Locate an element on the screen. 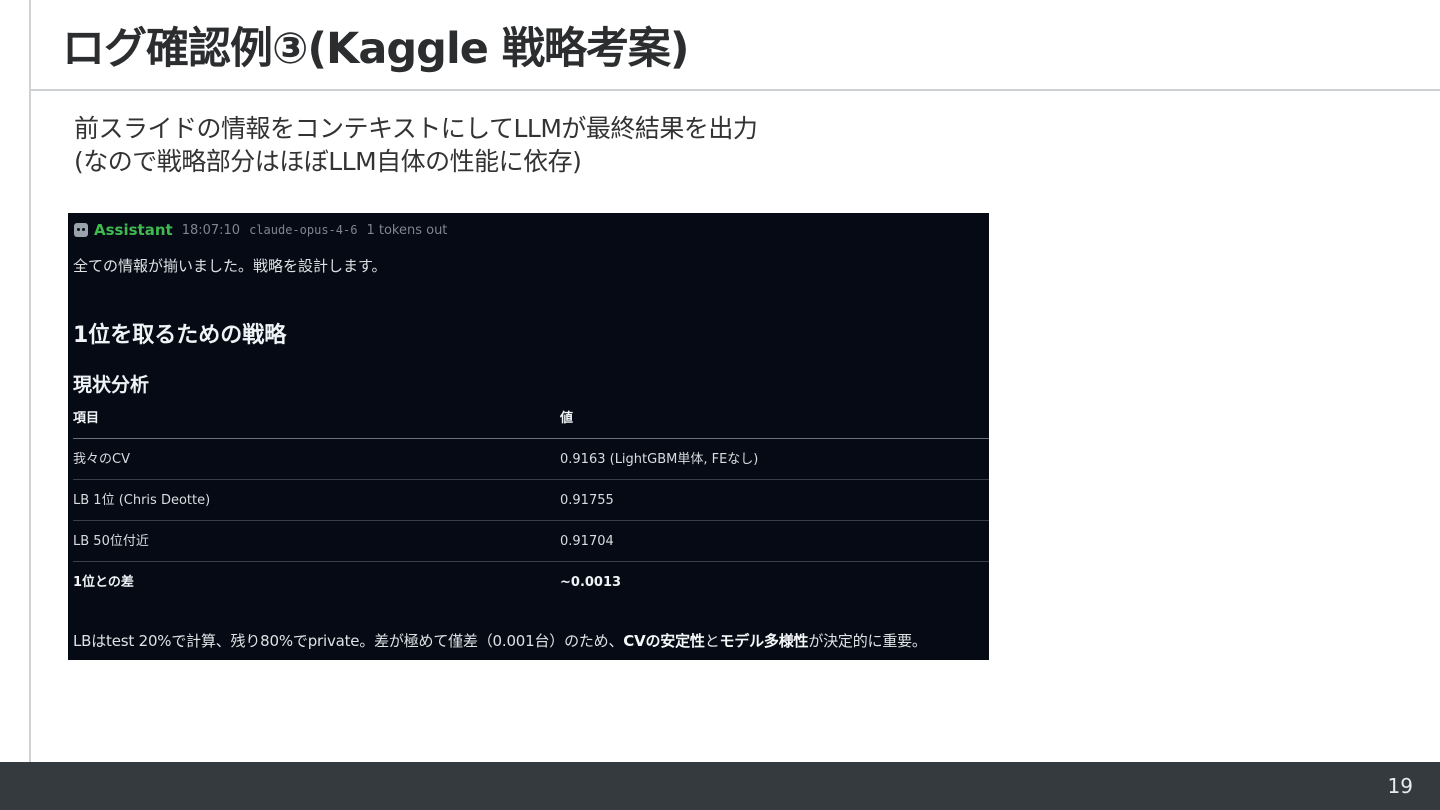 This screenshot has width=1440, height=810. title-divider is located at coordinates (734, 90).